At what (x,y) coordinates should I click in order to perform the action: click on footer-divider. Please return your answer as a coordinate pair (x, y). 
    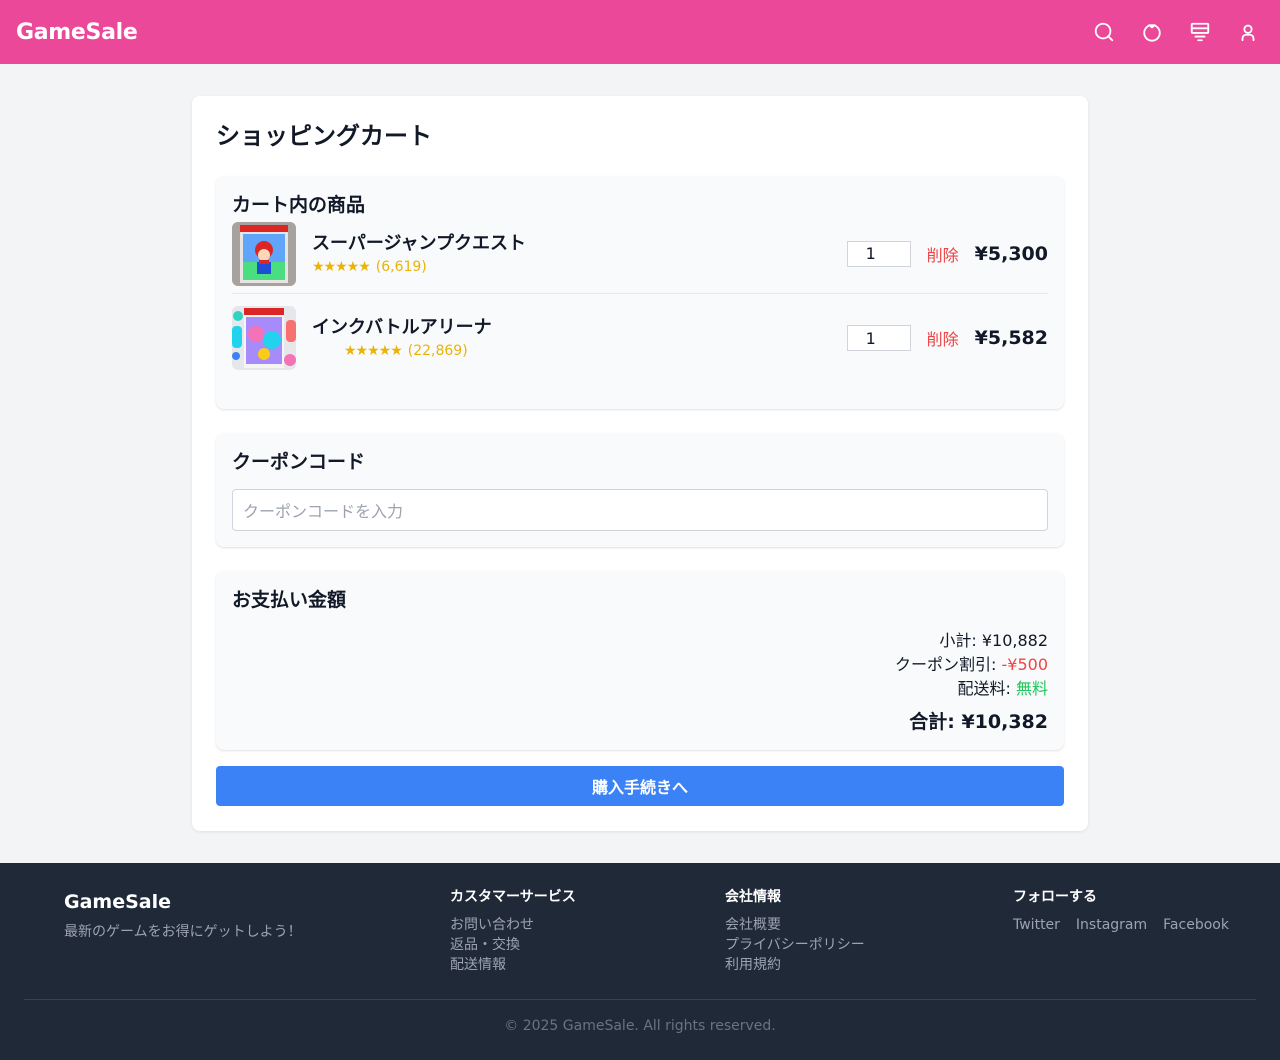
    Looking at the image, I should click on (640, 999).